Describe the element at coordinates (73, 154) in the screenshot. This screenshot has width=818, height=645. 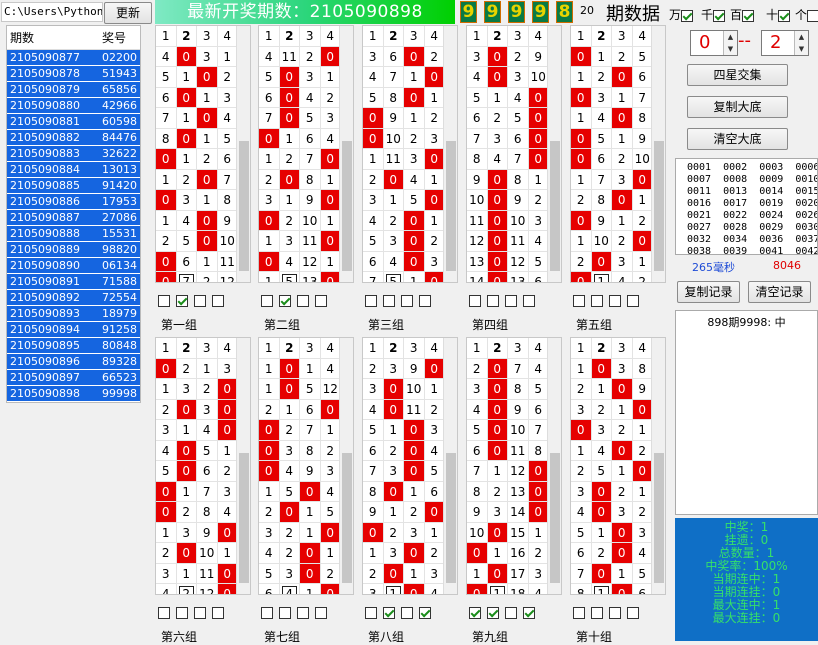
I see `history-row: 2105090883 32622` at that location.